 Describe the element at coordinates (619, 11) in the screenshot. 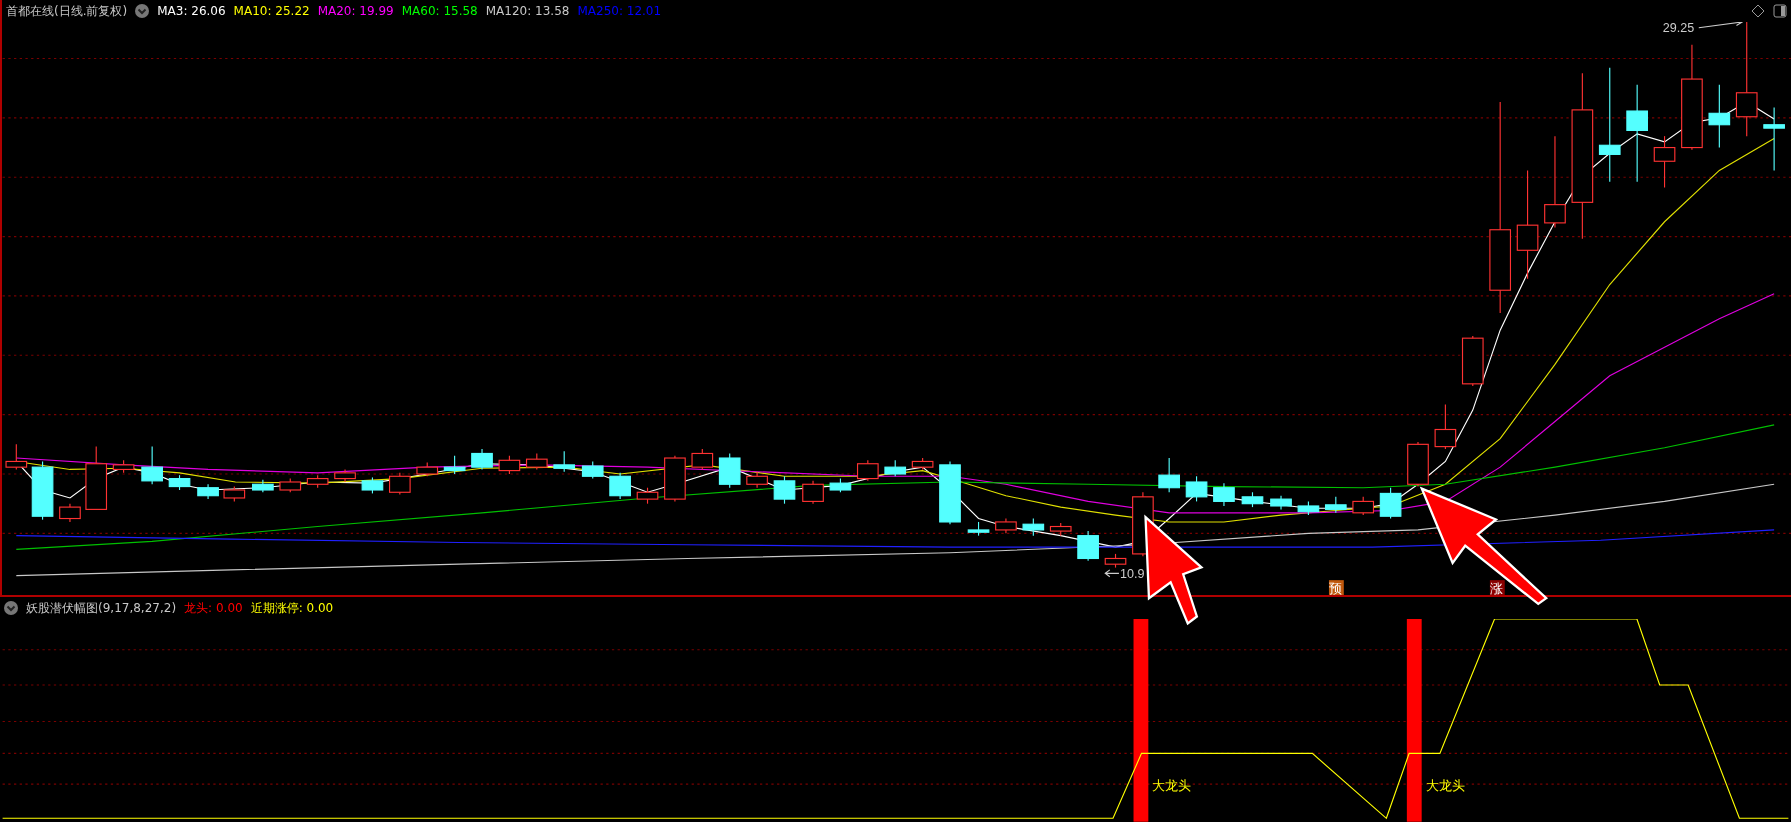

I see `ma-value-label: MA250: 12.01` at that location.